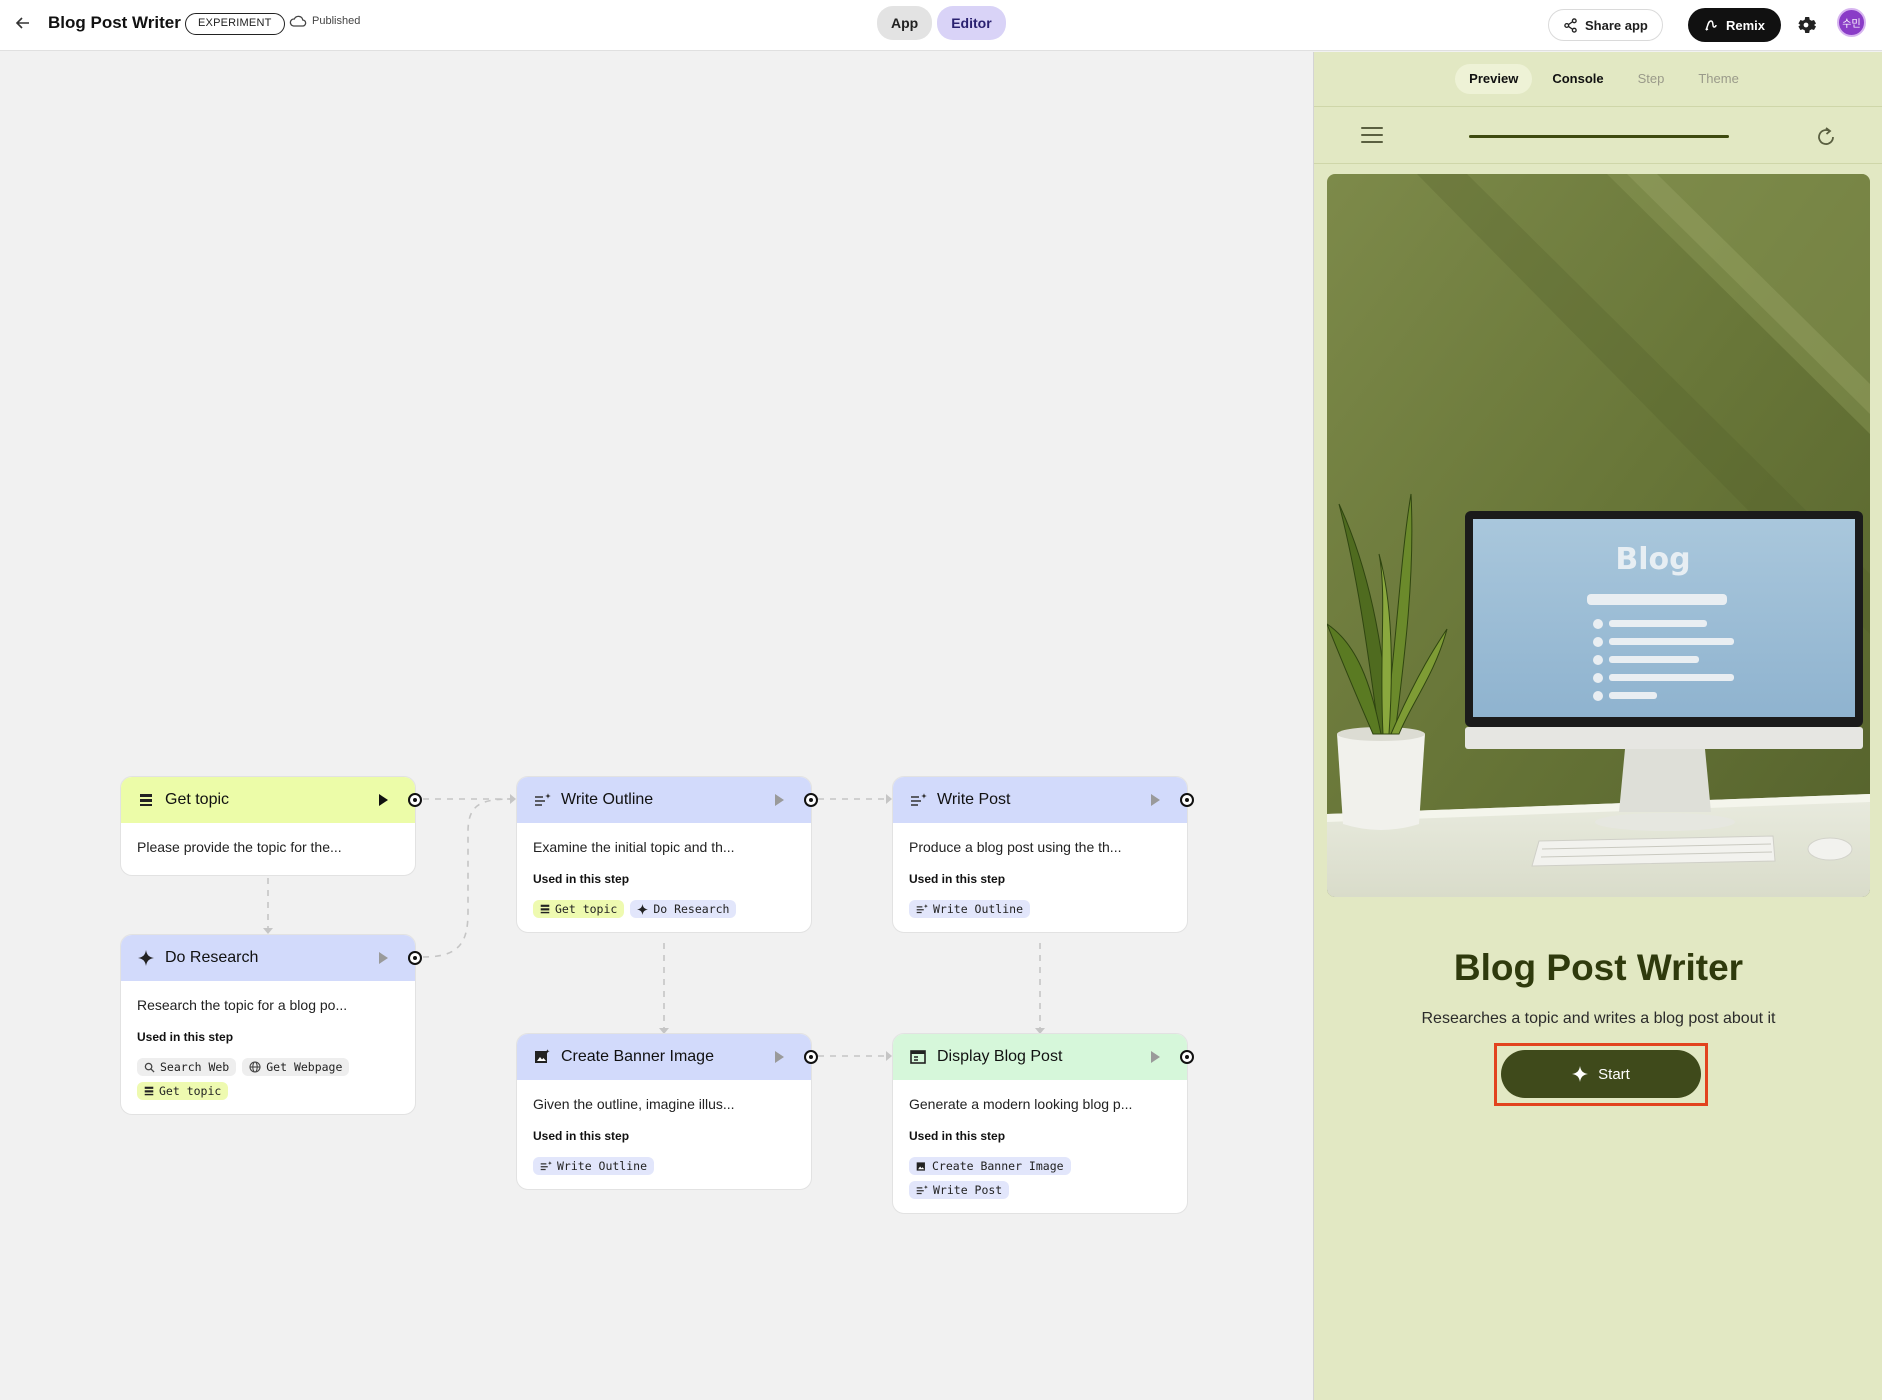 The image size is (1882, 1400). I want to click on chip-label: Search Web, so click(195, 1067).